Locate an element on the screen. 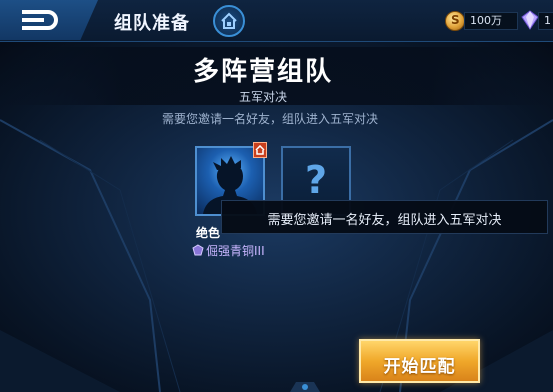 Image resolution: width=553 pixels, height=392 pixels. home-icon is located at coordinates (229, 20).